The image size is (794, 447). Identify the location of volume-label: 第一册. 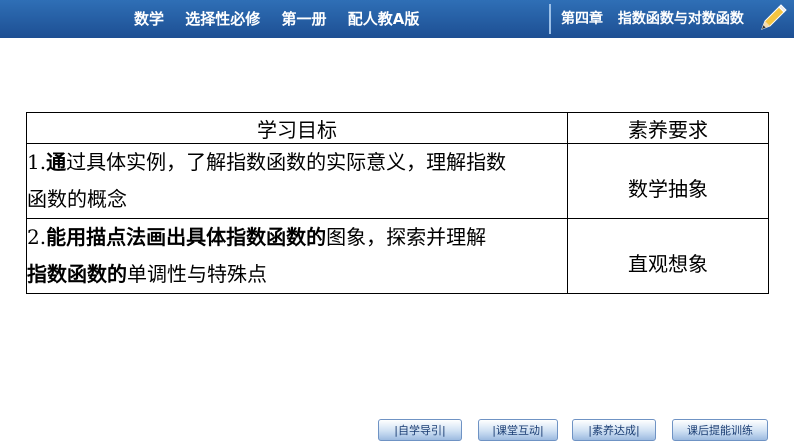
(304, 19).